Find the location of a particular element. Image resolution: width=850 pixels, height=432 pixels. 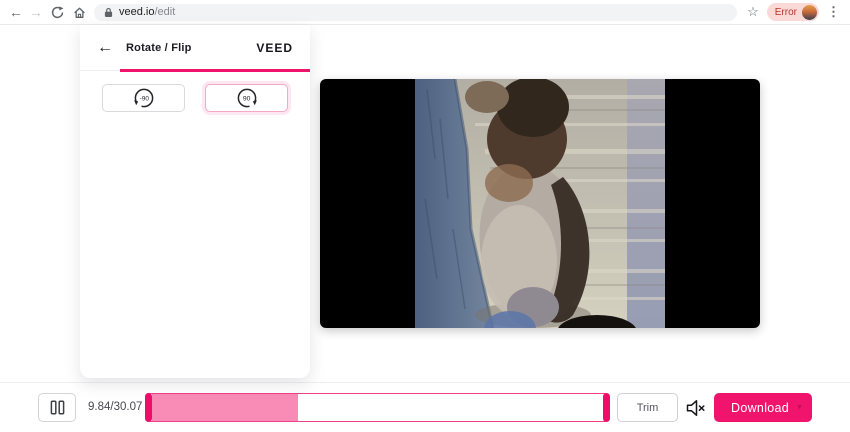

trim-end-handle is located at coordinates (606, 407).